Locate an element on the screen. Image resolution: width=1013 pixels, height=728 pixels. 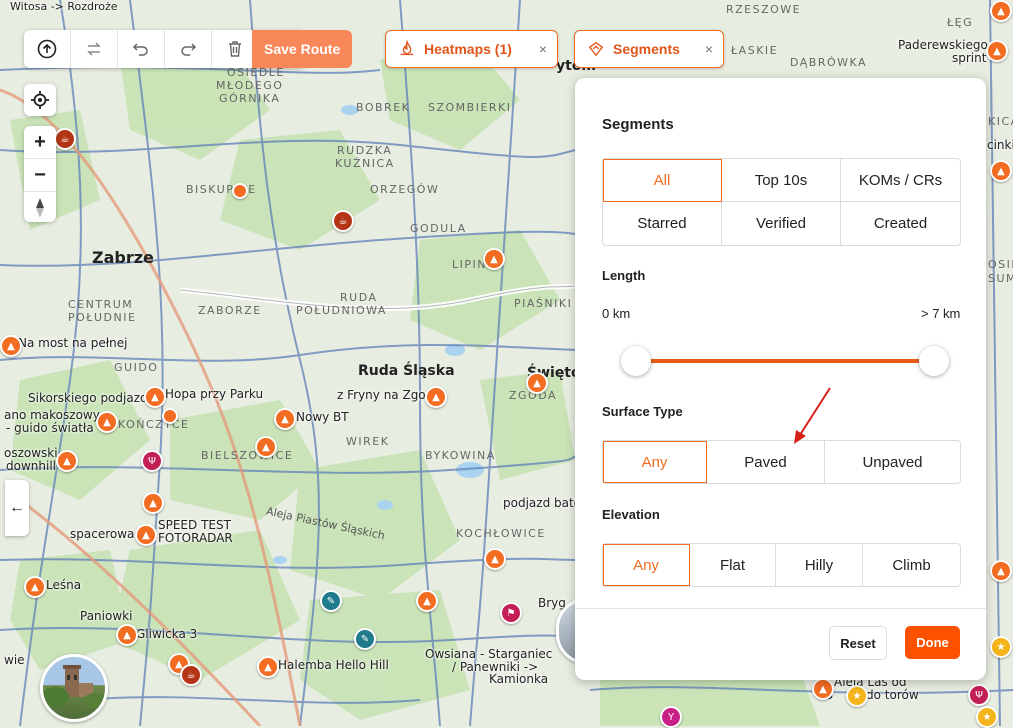
segments-close-icon: × is located at coordinates (709, 49).